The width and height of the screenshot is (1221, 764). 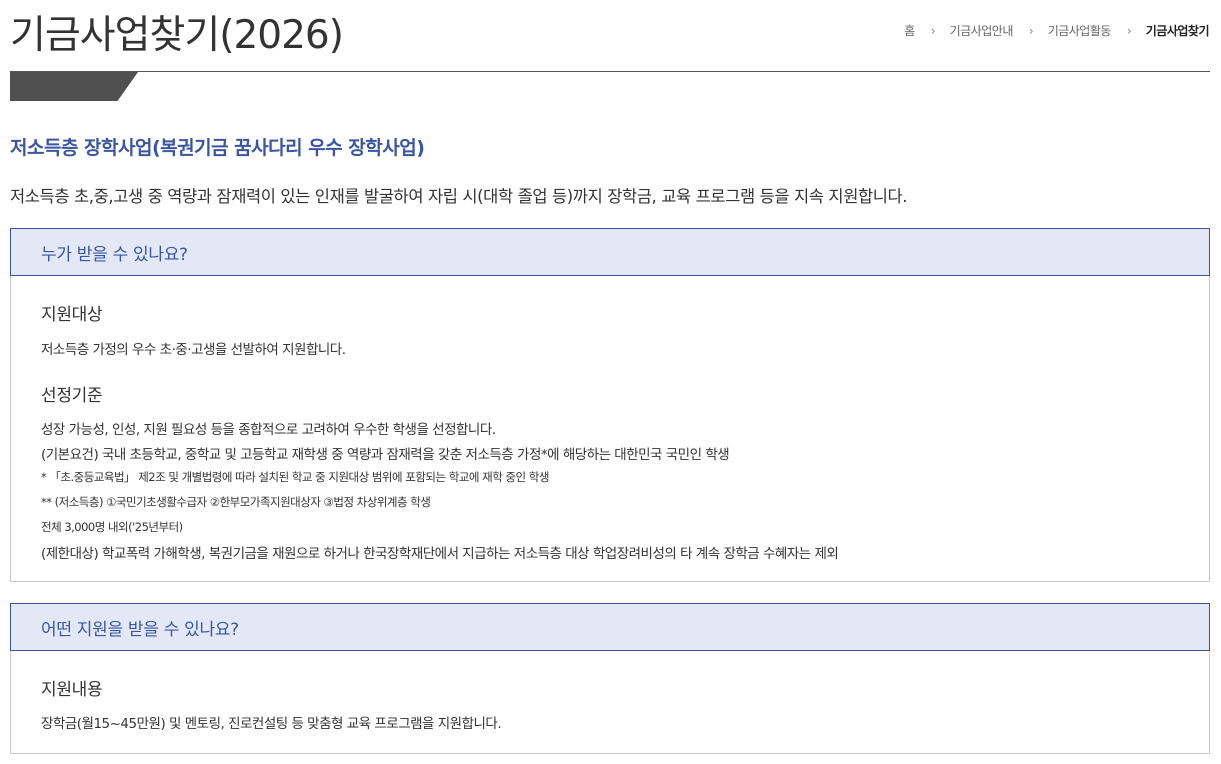 I want to click on block-title-target: 지원대상, so click(x=72, y=315).